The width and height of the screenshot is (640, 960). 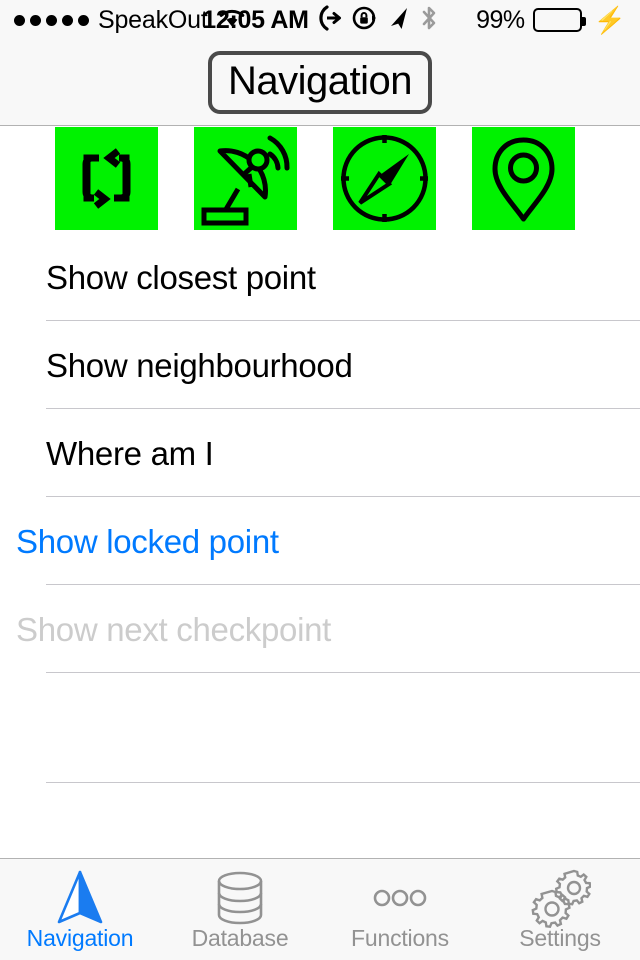 I want to click on carrier-name: SpeakOut, so click(x=153, y=19).